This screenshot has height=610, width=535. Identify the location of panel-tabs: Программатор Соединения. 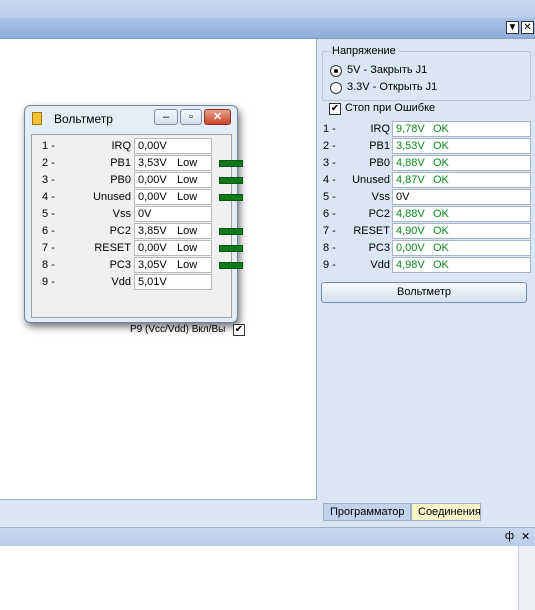
(426, 512).